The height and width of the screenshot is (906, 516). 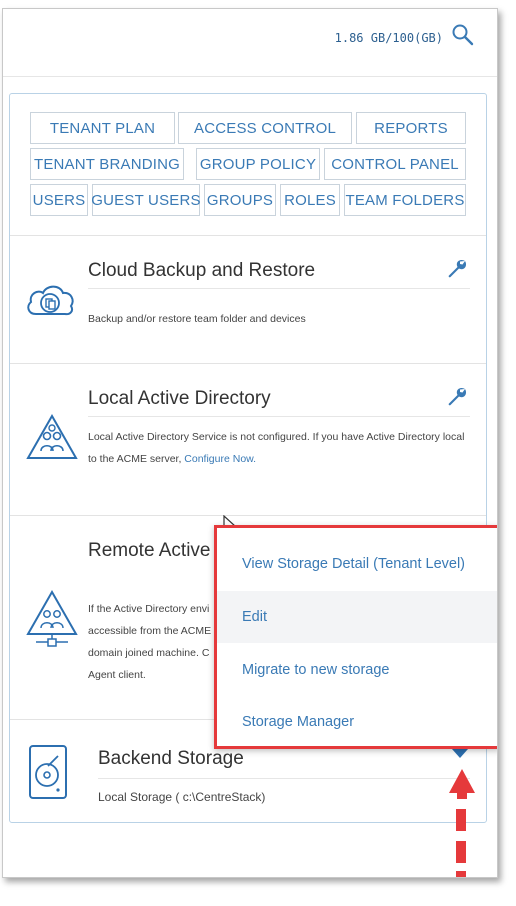 I want to click on tab-control-panel: CONTROL PANEL, so click(x=395, y=164).